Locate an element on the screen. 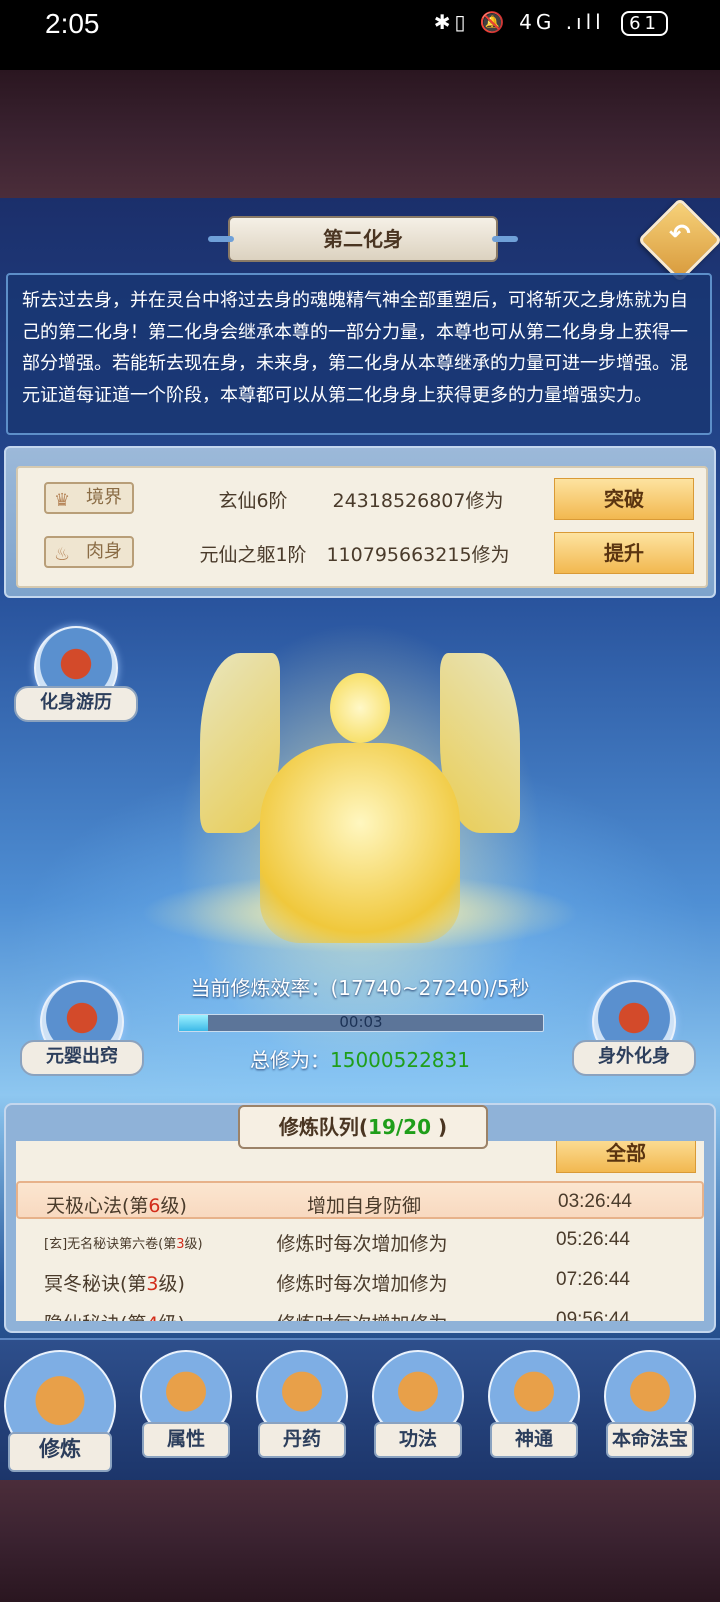  queue-row-name: 冥冬秘诀(第3级) is located at coordinates (114, 1284).